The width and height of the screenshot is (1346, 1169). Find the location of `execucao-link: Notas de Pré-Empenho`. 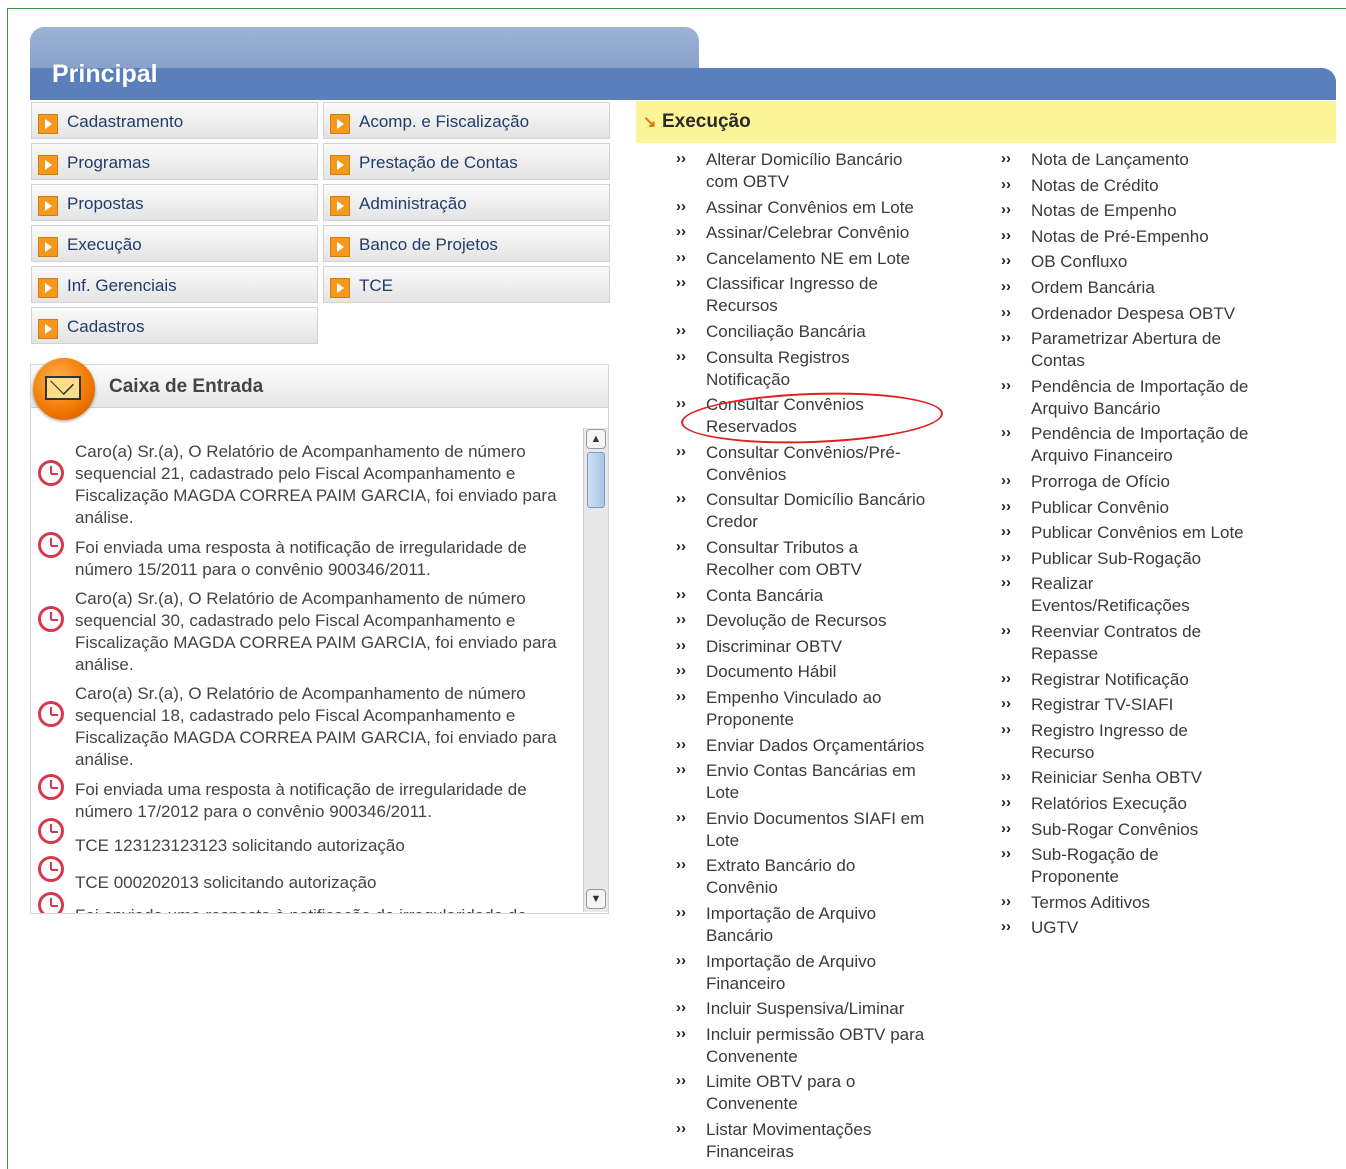

execucao-link: Notas de Pré-Empenho is located at coordinates (1120, 237).